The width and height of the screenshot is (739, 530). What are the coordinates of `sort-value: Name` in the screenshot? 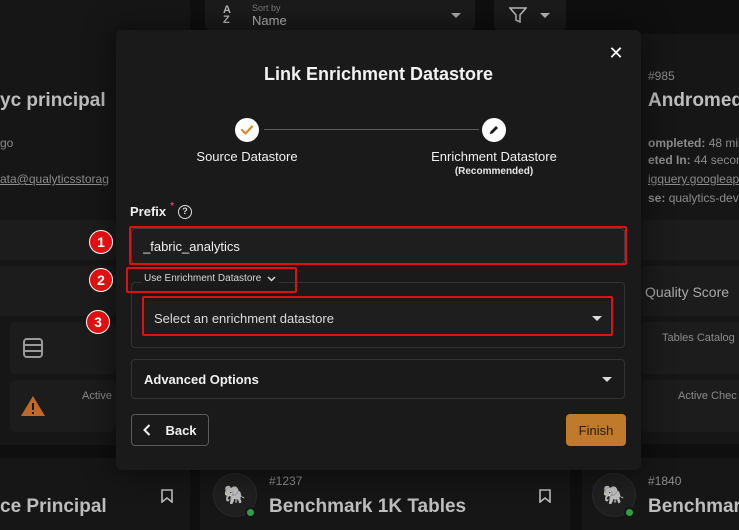 It's located at (269, 20).